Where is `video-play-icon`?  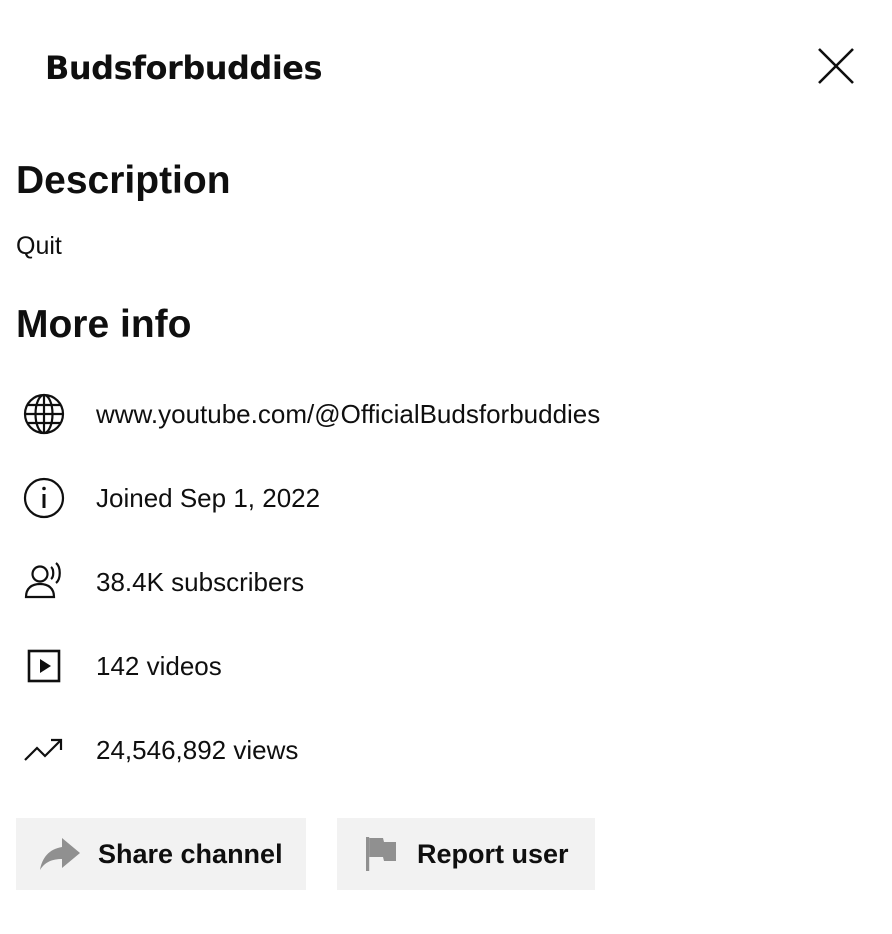 video-play-icon is located at coordinates (44, 666).